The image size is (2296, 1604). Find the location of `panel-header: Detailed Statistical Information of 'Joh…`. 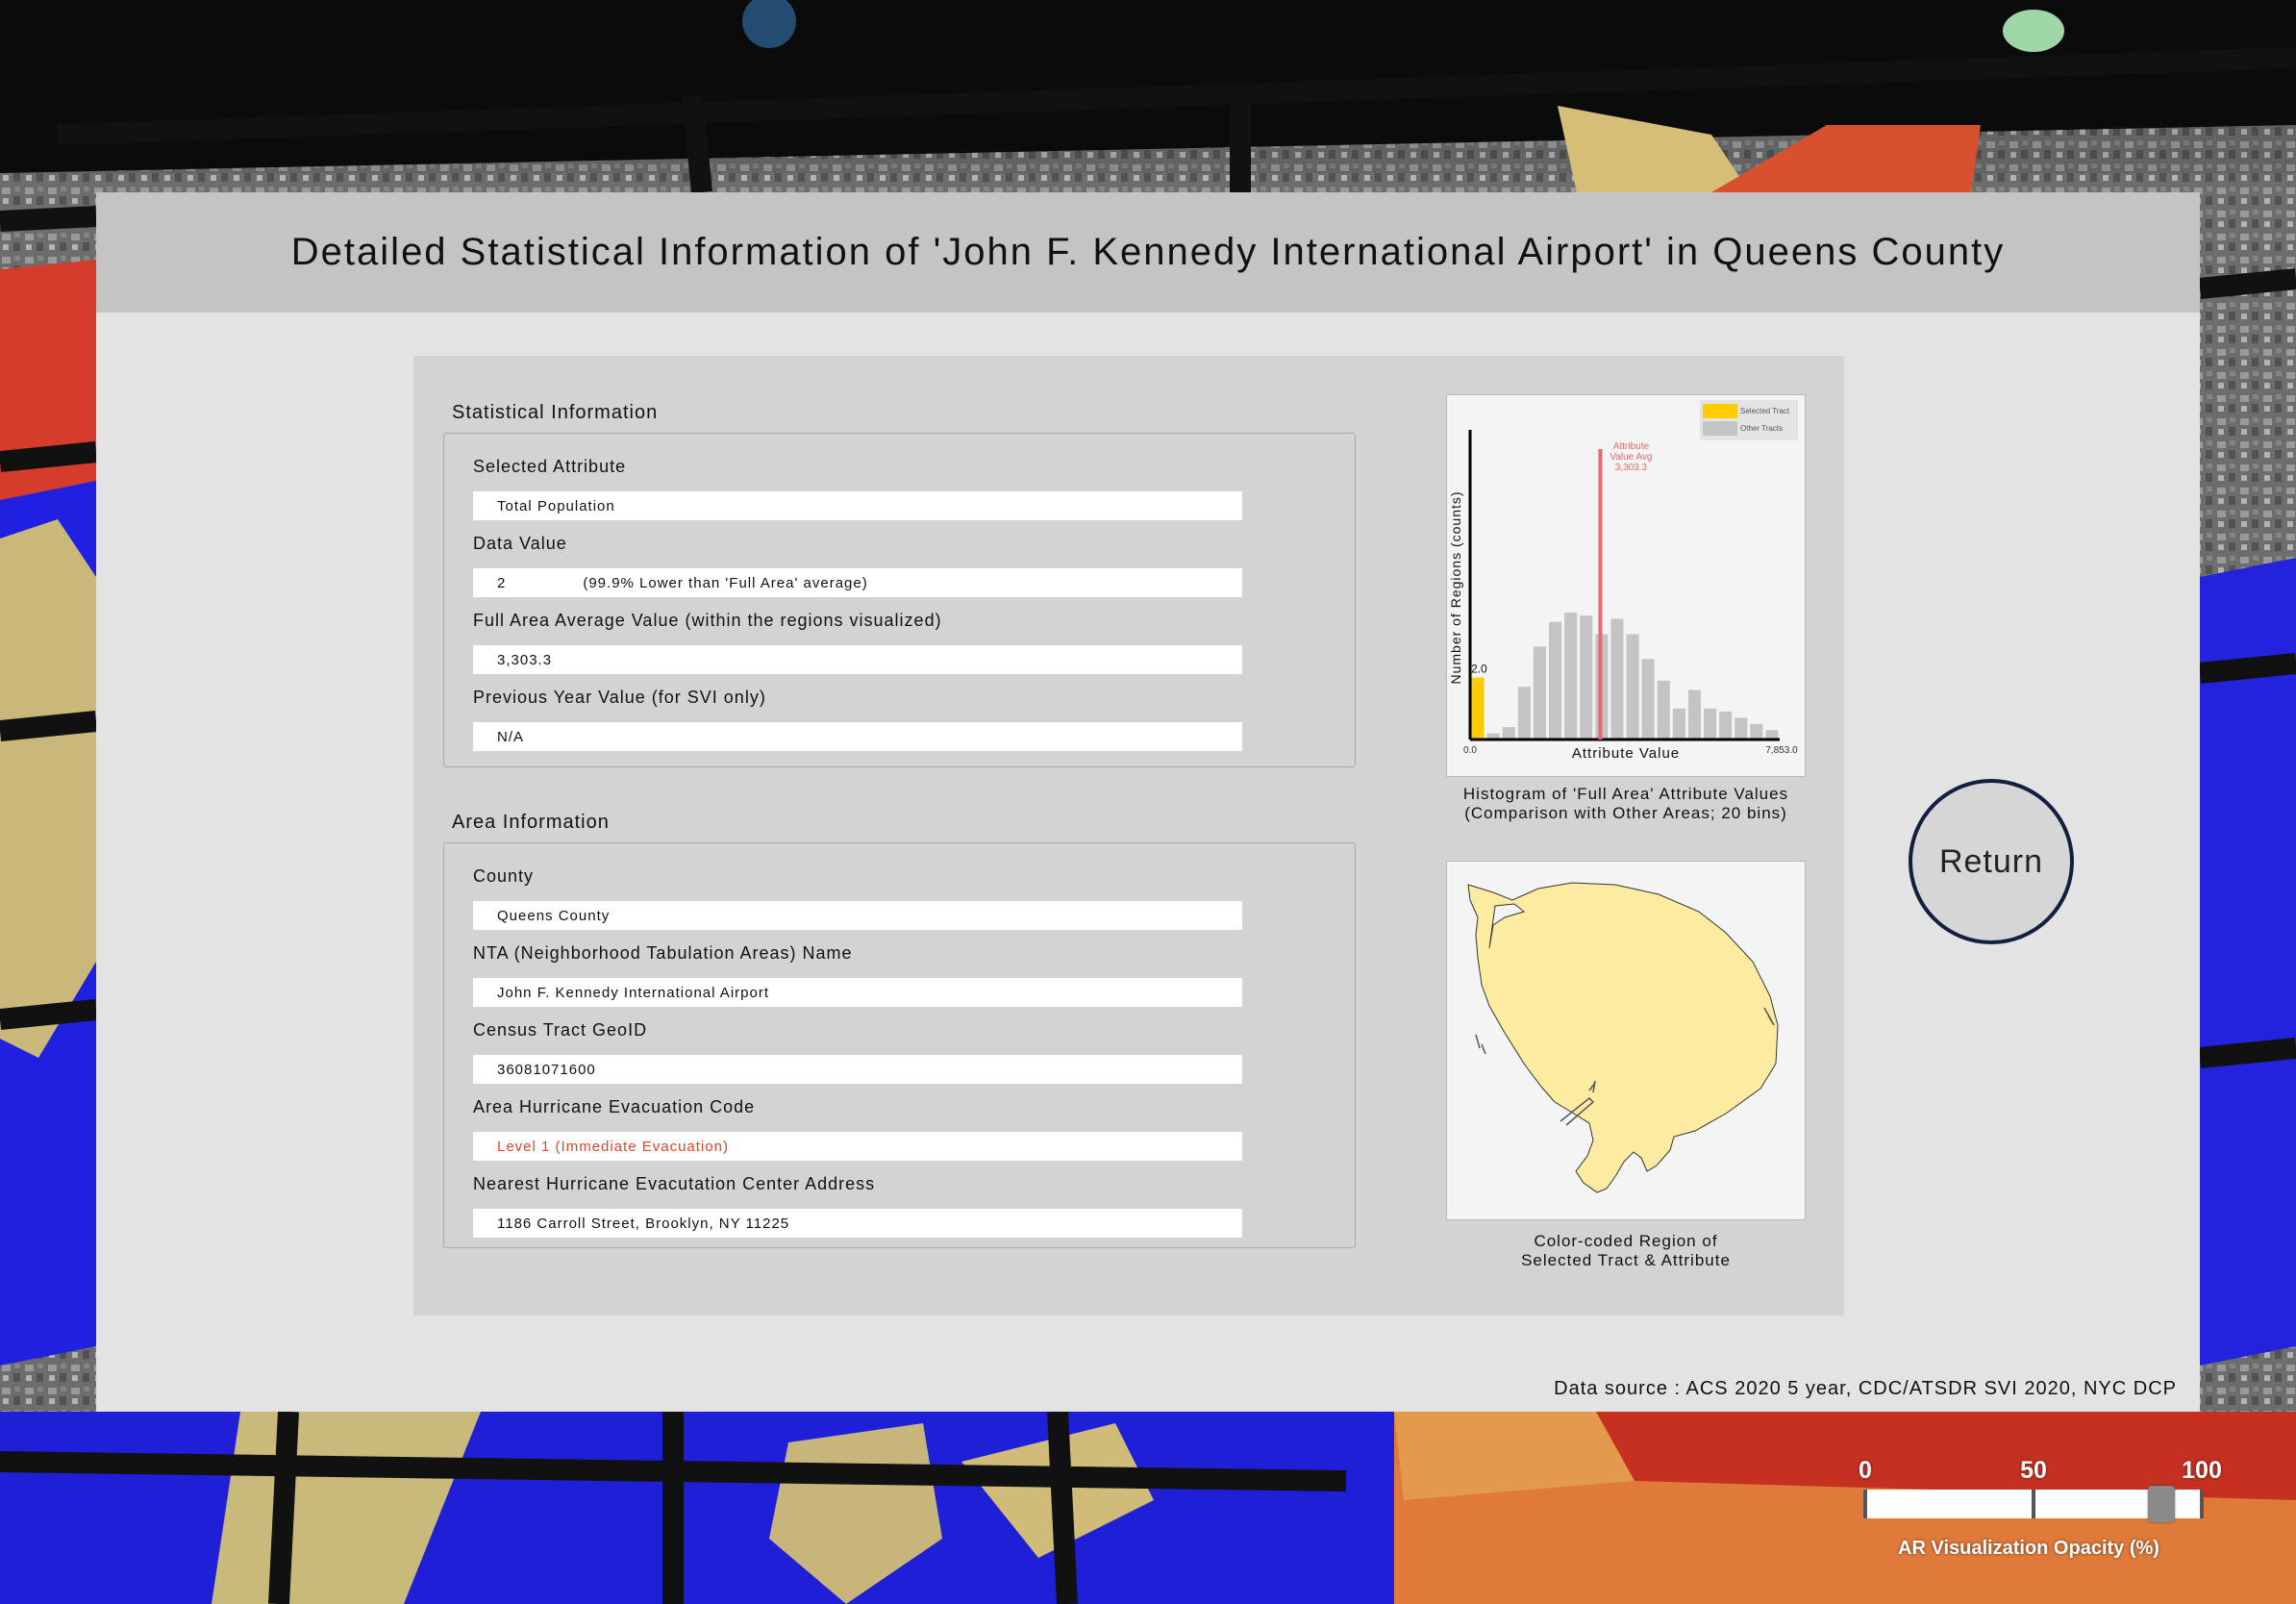

panel-header: Detailed Statistical Information of 'Joh… is located at coordinates (1148, 252).